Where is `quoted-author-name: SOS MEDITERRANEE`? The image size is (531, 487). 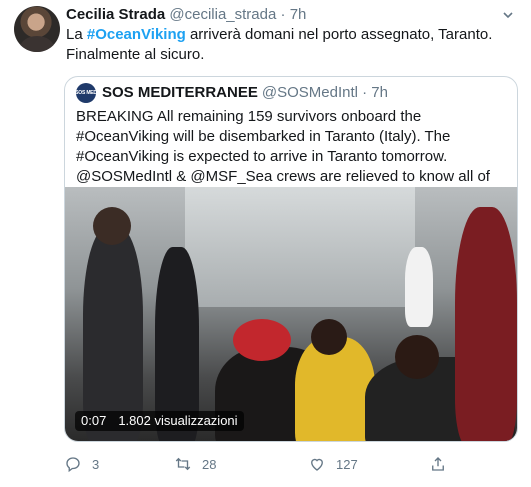 quoted-author-name: SOS MEDITERRANEE is located at coordinates (180, 93).